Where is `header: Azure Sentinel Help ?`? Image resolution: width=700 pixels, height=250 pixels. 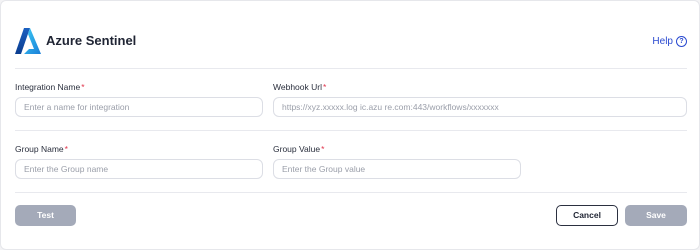
header: Azure Sentinel Help ? is located at coordinates (351, 43).